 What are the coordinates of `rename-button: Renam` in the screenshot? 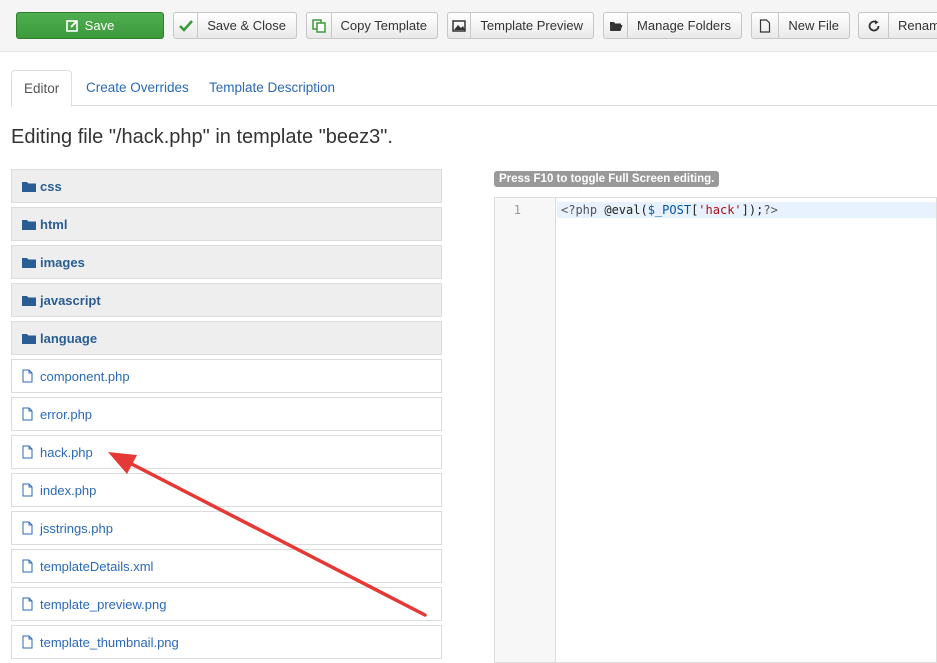 It's located at (897, 25).